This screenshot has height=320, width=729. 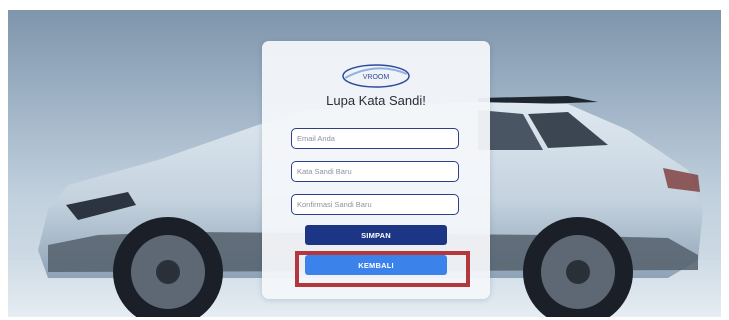 What do you see at coordinates (382, 269) in the screenshot?
I see `highlight-box` at bounding box center [382, 269].